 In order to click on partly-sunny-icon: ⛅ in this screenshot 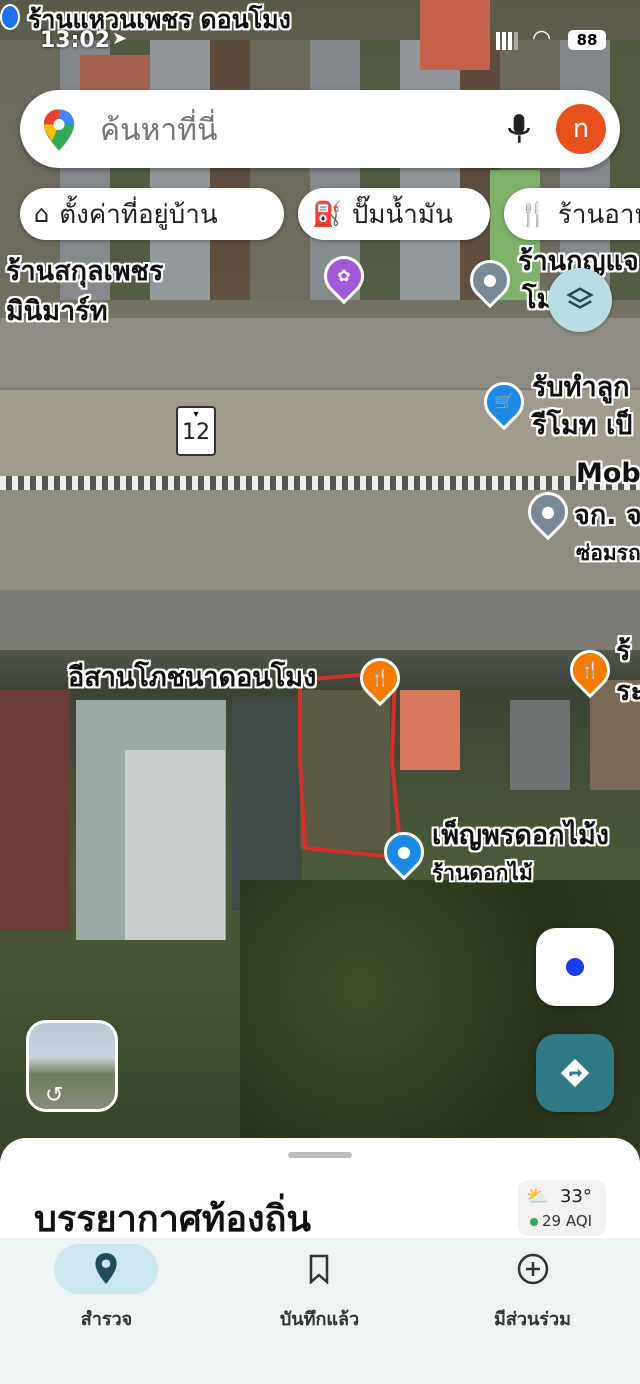, I will do `click(537, 1196)`.